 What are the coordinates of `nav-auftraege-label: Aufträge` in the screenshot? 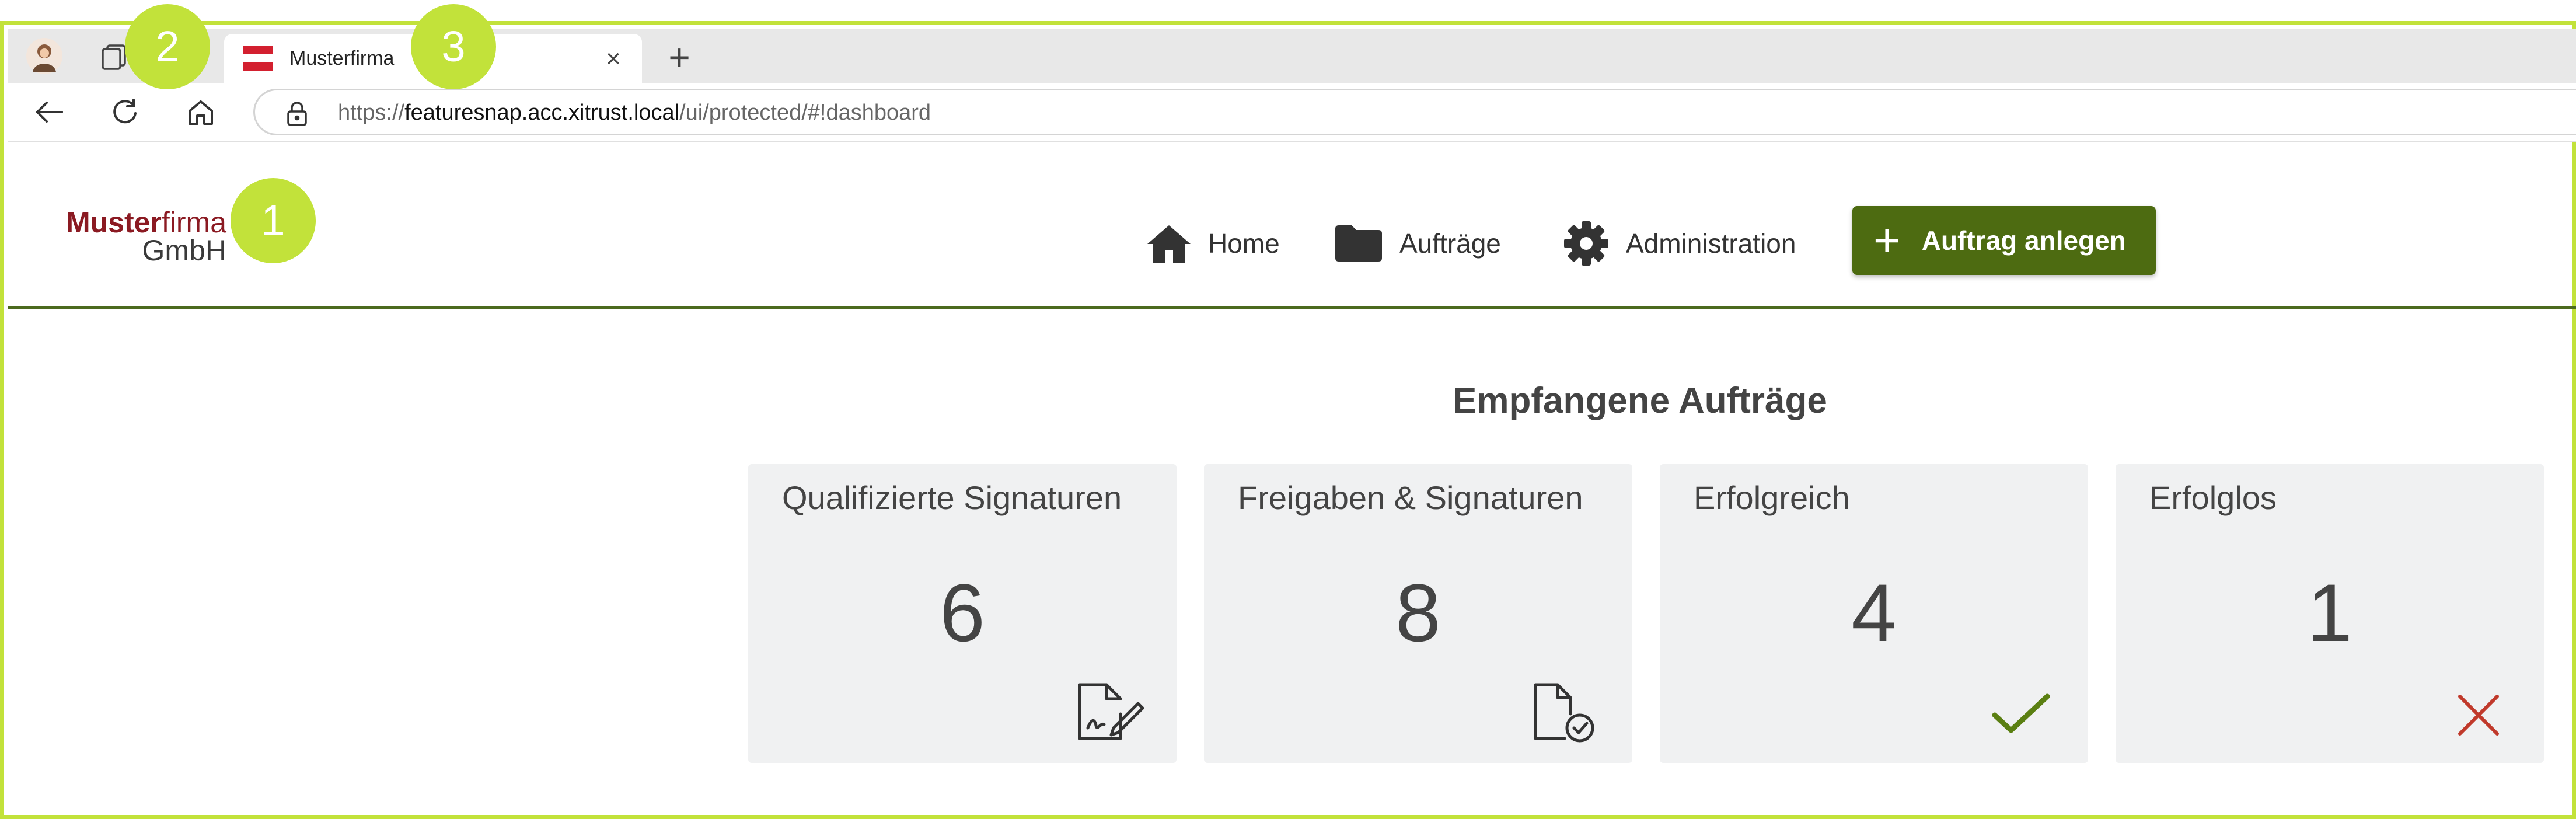 It's located at (1450, 243).